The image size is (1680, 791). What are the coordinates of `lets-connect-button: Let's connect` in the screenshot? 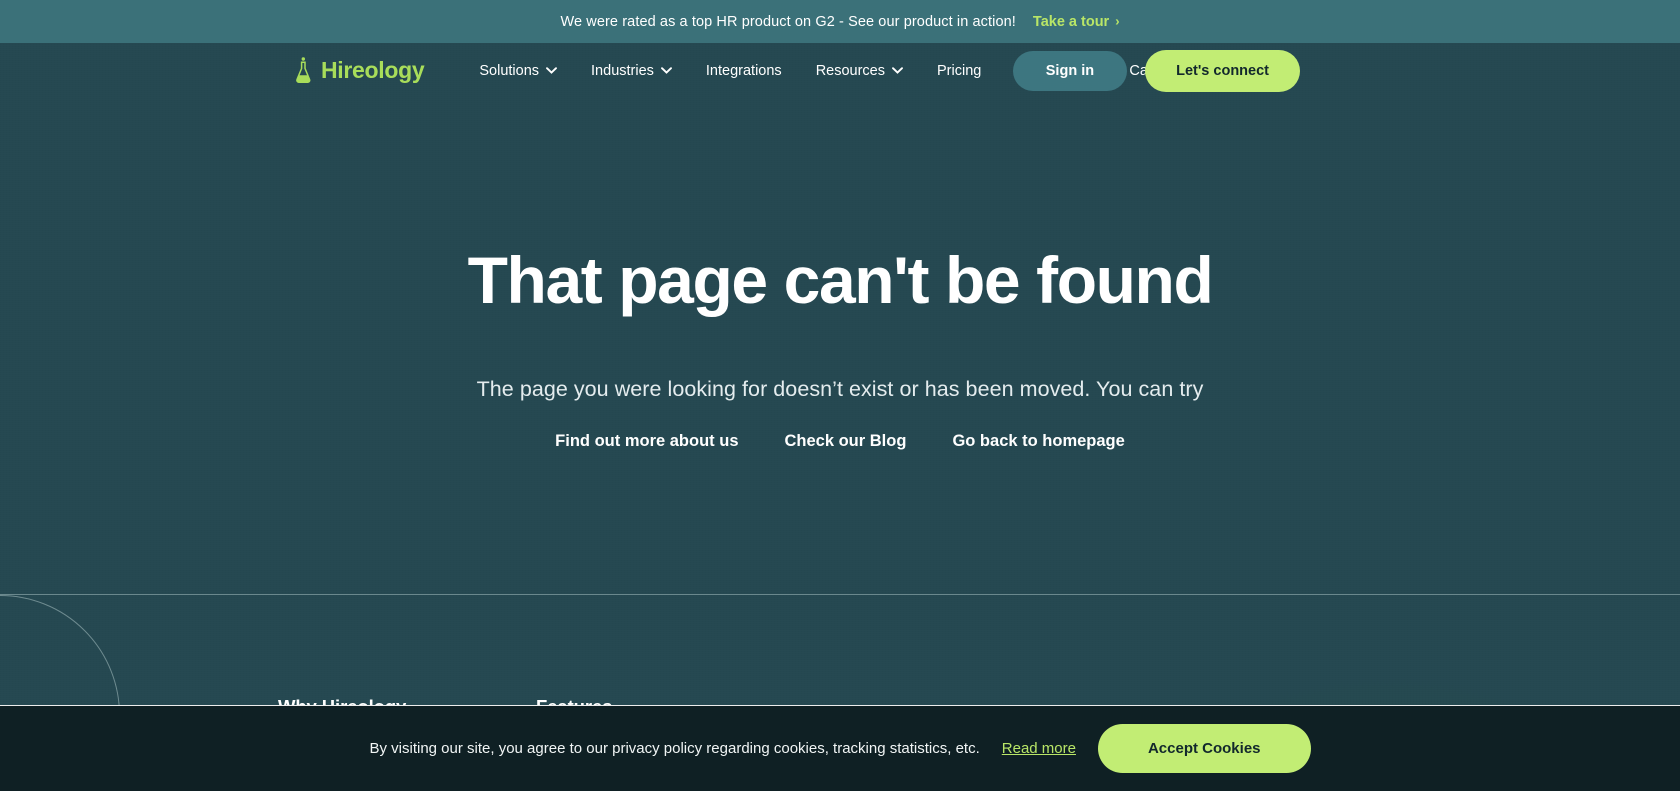 It's located at (1222, 70).